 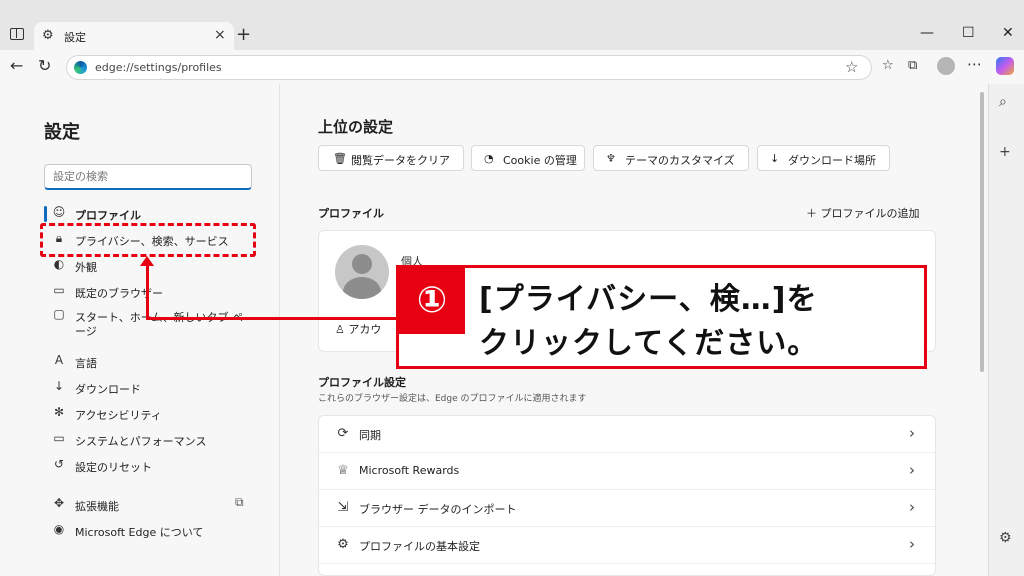 What do you see at coordinates (86, 363) in the screenshot?
I see `sidebar-item-label: 言語` at bounding box center [86, 363].